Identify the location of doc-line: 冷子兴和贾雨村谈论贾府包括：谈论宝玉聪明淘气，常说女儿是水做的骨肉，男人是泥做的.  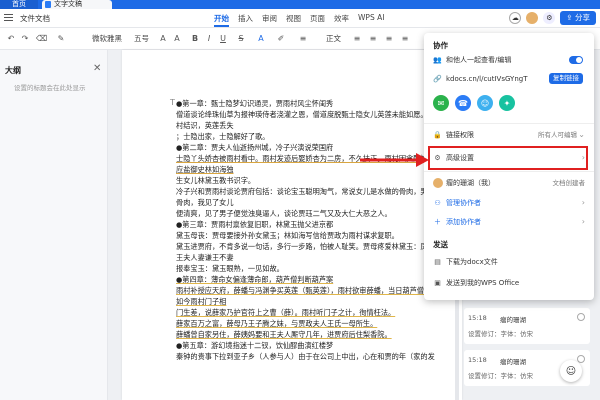
(319, 191).